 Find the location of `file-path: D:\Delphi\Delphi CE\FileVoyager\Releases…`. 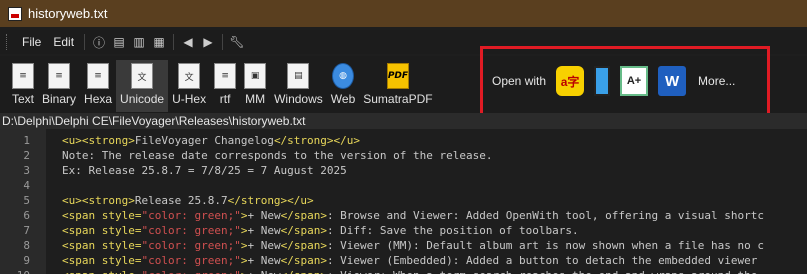

file-path: D:\Delphi\Delphi CE\FileVoyager\Releases… is located at coordinates (403, 121).